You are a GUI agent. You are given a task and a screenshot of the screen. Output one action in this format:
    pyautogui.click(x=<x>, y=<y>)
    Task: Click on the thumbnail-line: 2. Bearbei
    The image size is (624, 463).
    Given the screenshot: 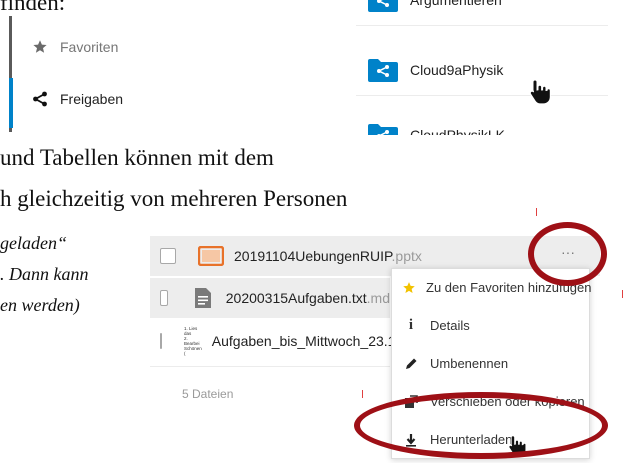 What is the action you would take?
    pyautogui.click(x=192, y=341)
    